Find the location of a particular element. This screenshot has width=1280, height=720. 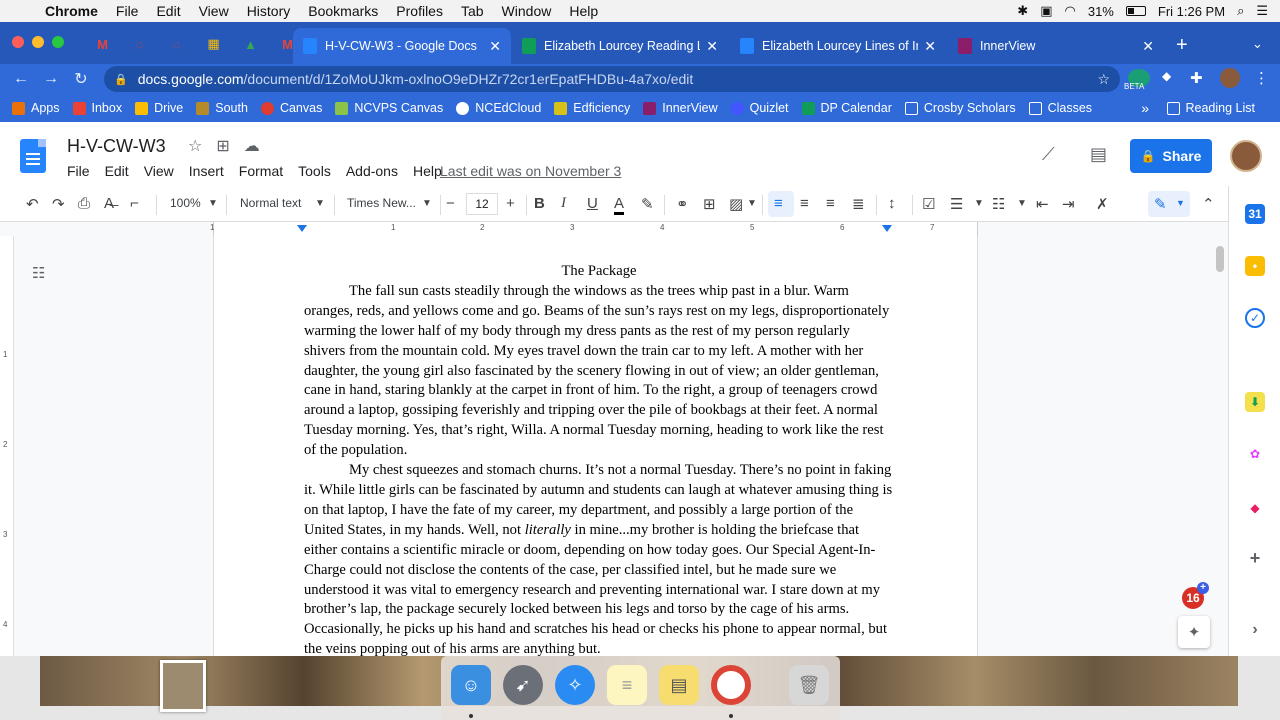

tab-google-docs: H-V-CW-W3 - Google Docs ✕ is located at coordinates (402, 46).